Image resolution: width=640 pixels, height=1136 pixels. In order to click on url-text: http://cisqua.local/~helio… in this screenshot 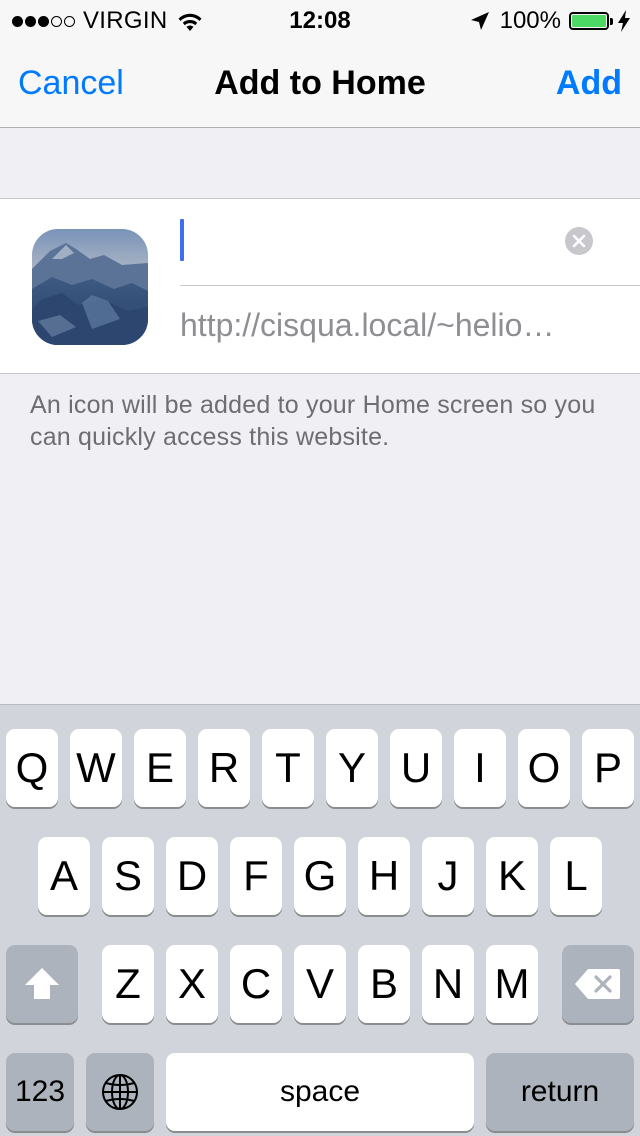, I will do `click(367, 325)`.